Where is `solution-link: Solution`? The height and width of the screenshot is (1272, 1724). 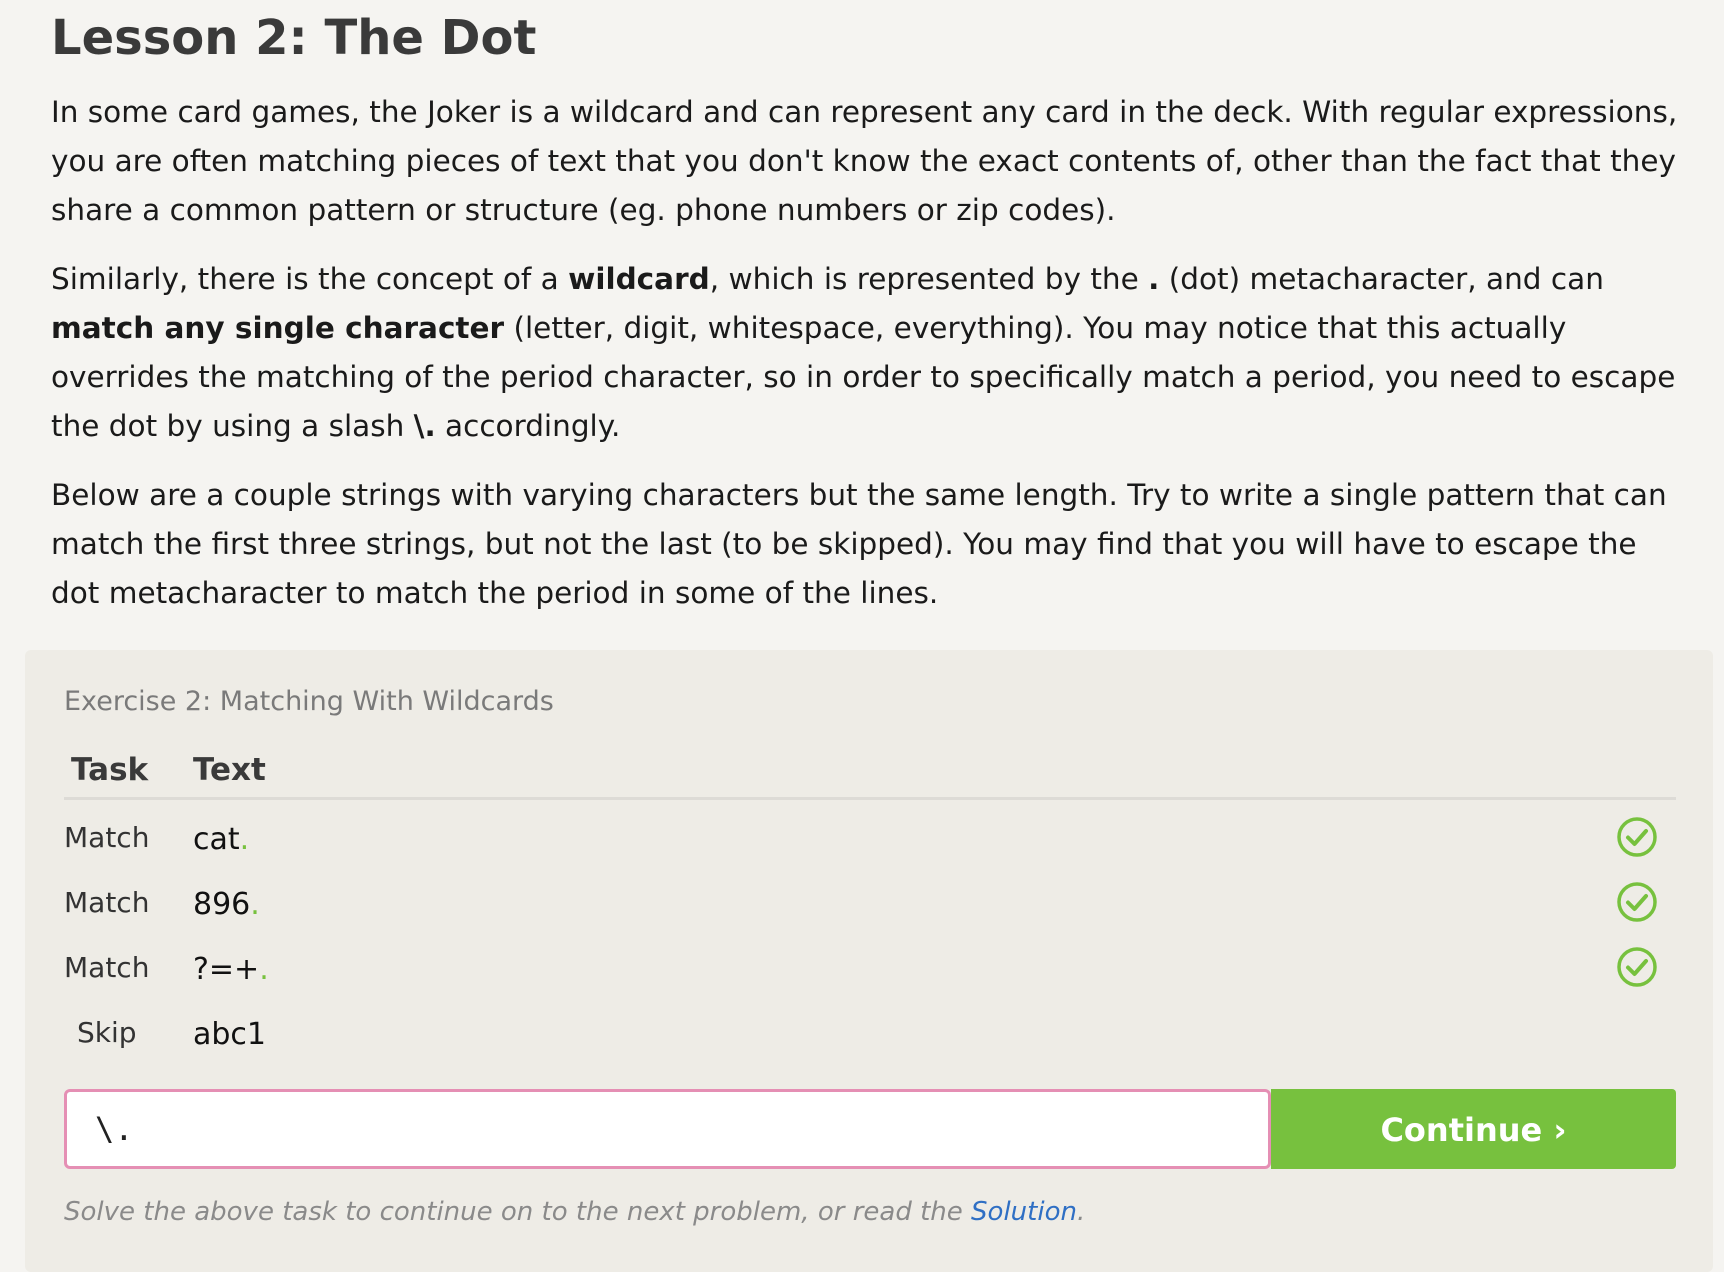 solution-link: Solution is located at coordinates (1024, 1212).